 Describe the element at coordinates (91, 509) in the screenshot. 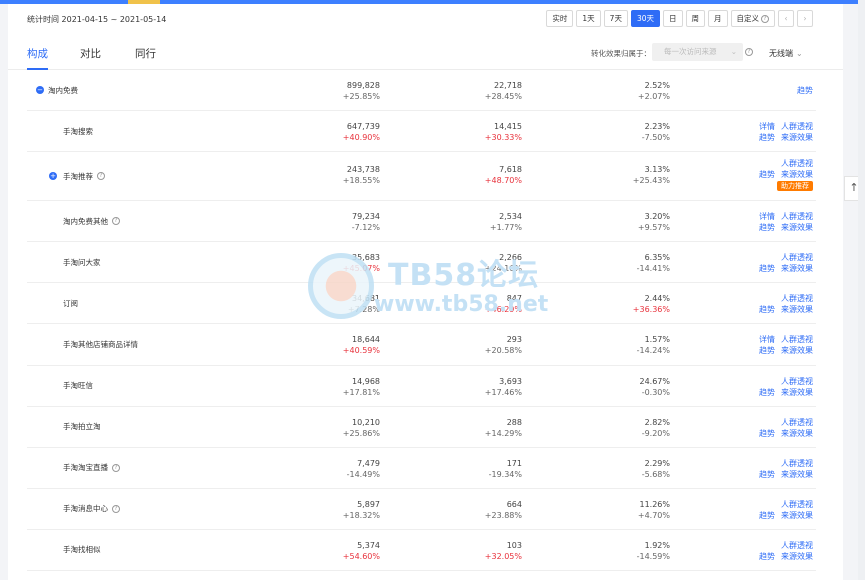

I see `source-name: 手淘消息中心?` at that location.